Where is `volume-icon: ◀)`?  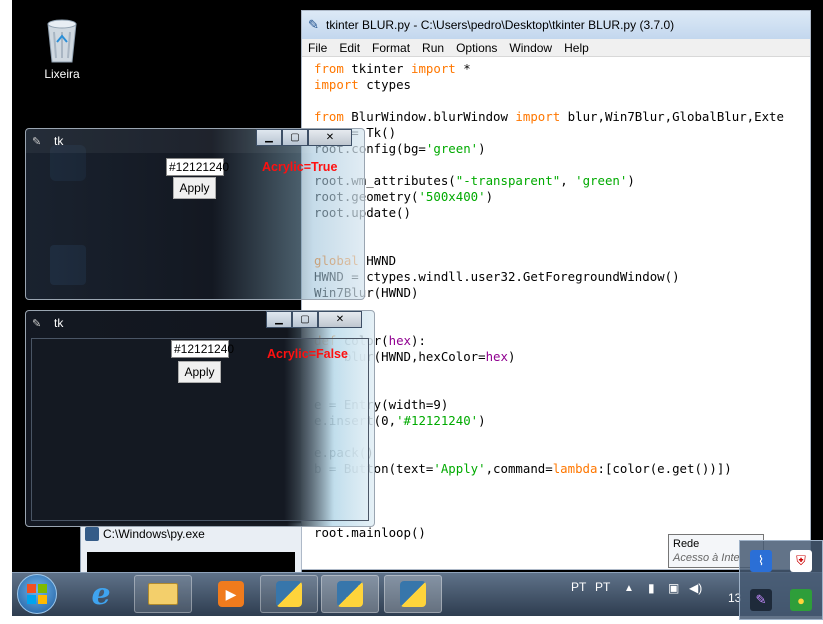
volume-icon: ◀) is located at coordinates (695, 588).